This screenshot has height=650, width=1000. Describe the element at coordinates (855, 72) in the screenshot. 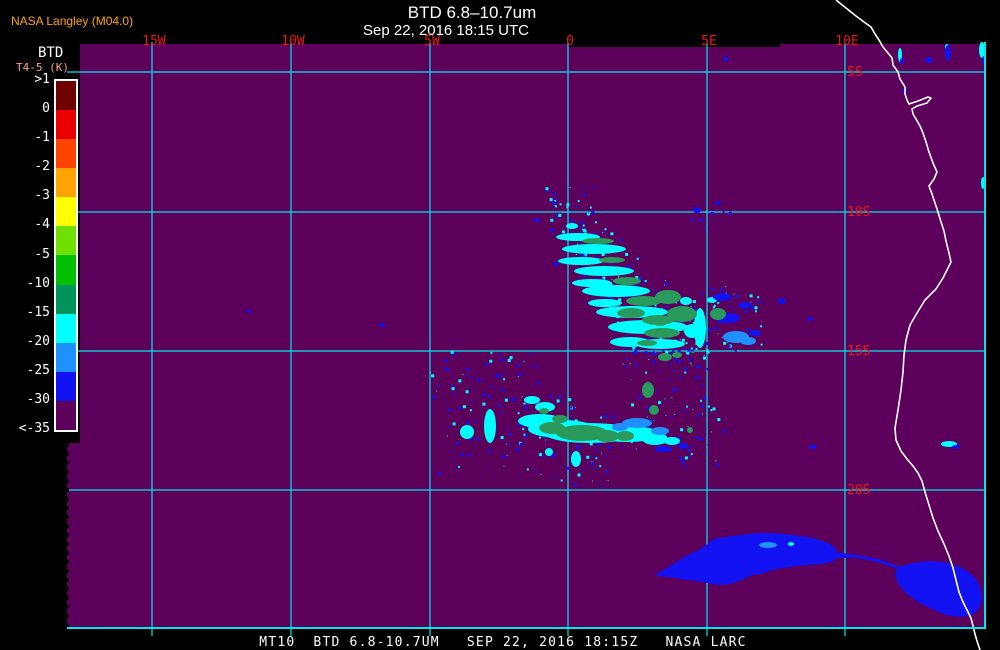

I see `latitude-label: 5S` at that location.